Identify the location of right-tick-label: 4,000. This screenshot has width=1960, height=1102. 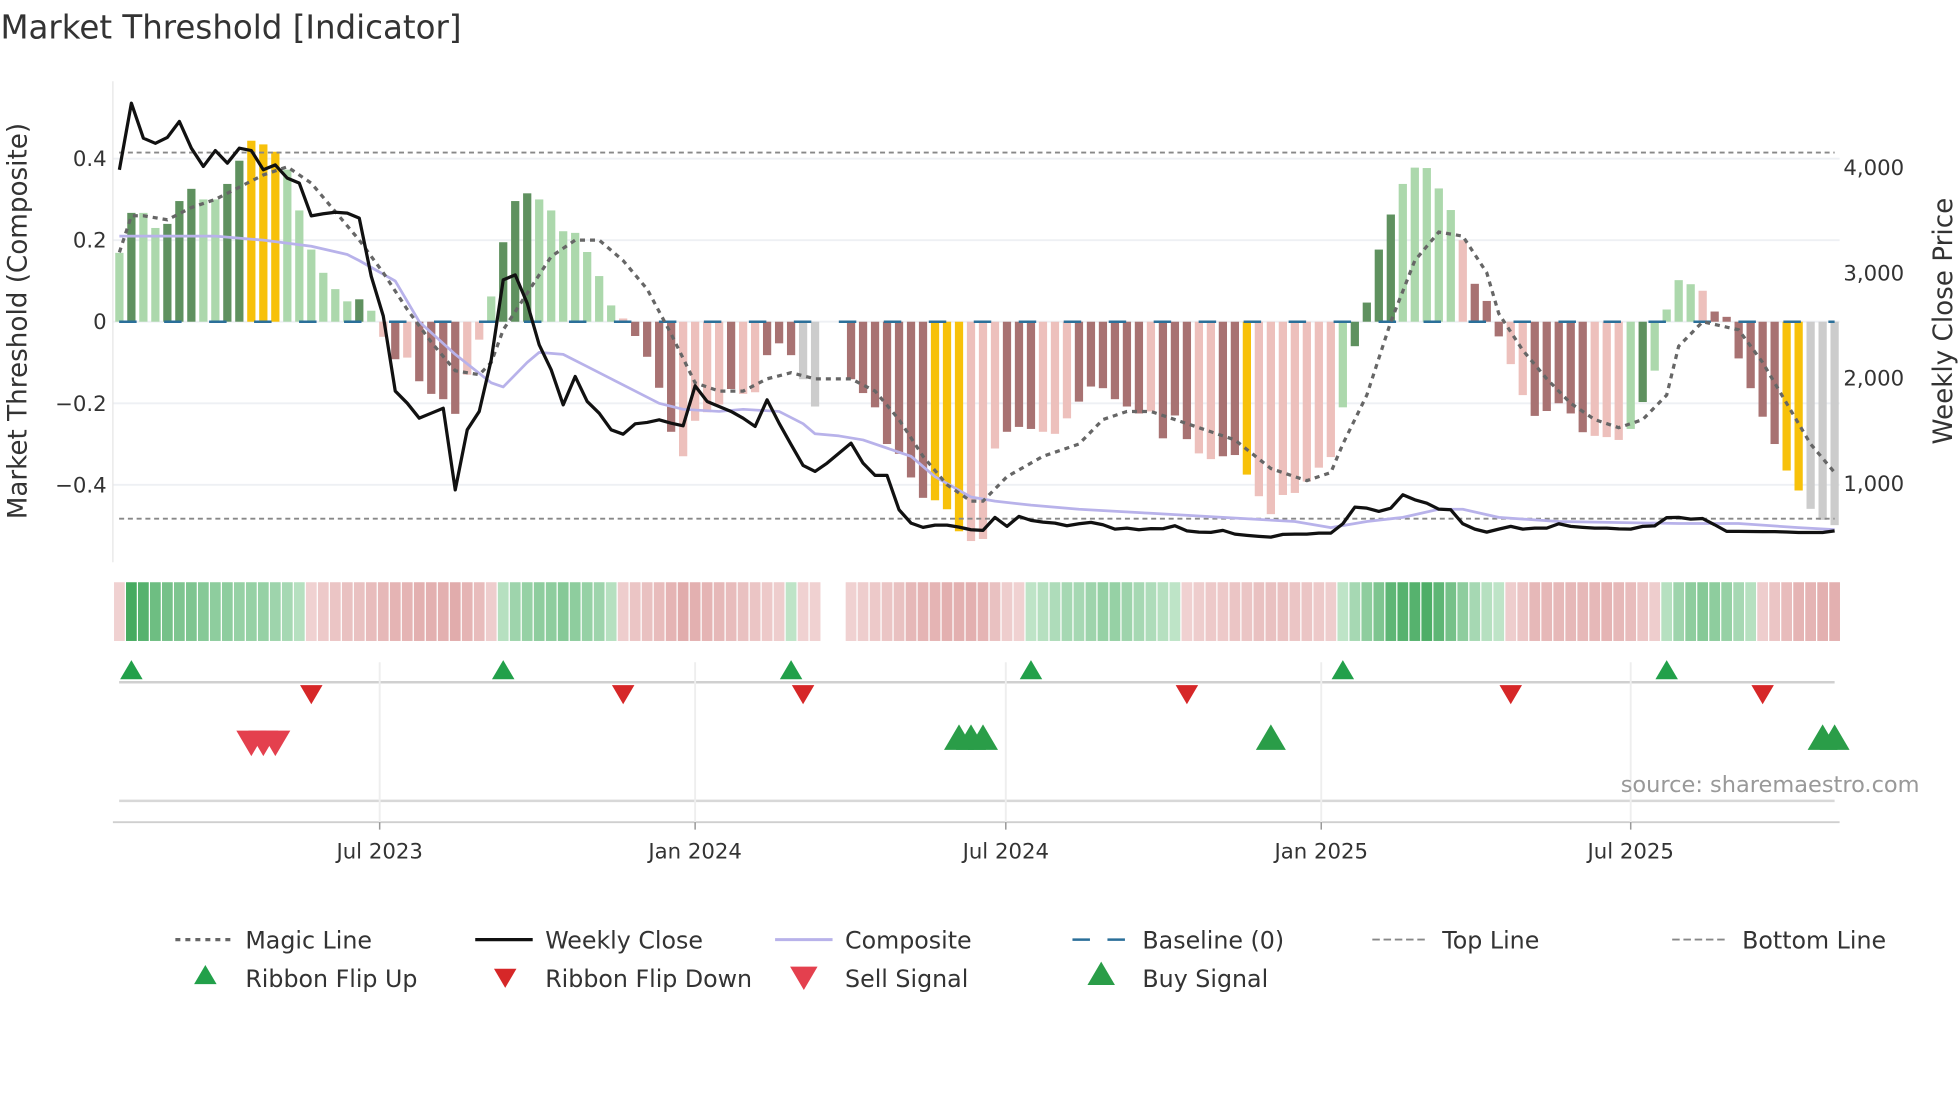
(1873, 168).